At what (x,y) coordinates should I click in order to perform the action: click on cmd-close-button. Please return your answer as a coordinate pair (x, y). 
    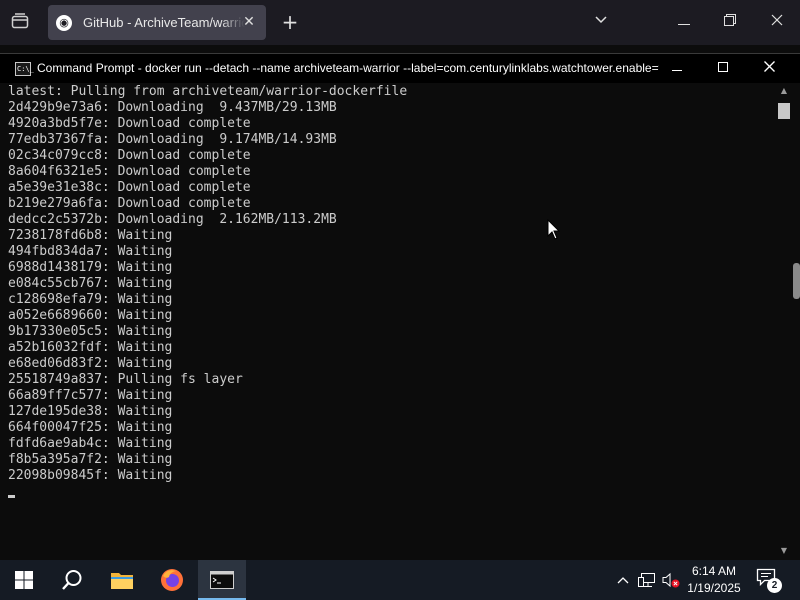
    Looking at the image, I should click on (769, 69).